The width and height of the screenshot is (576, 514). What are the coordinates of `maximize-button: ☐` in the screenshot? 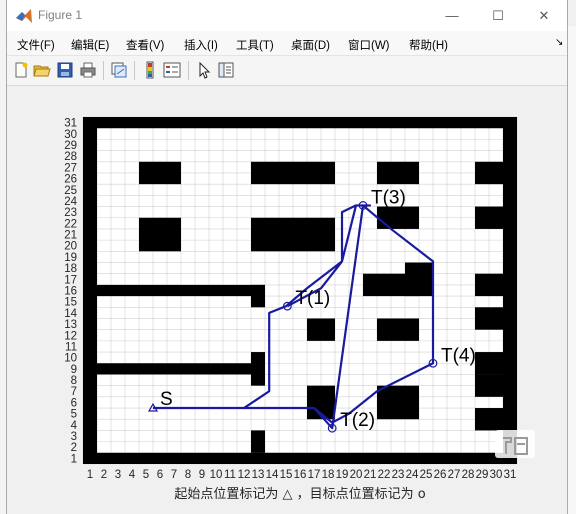 It's located at (498, 15).